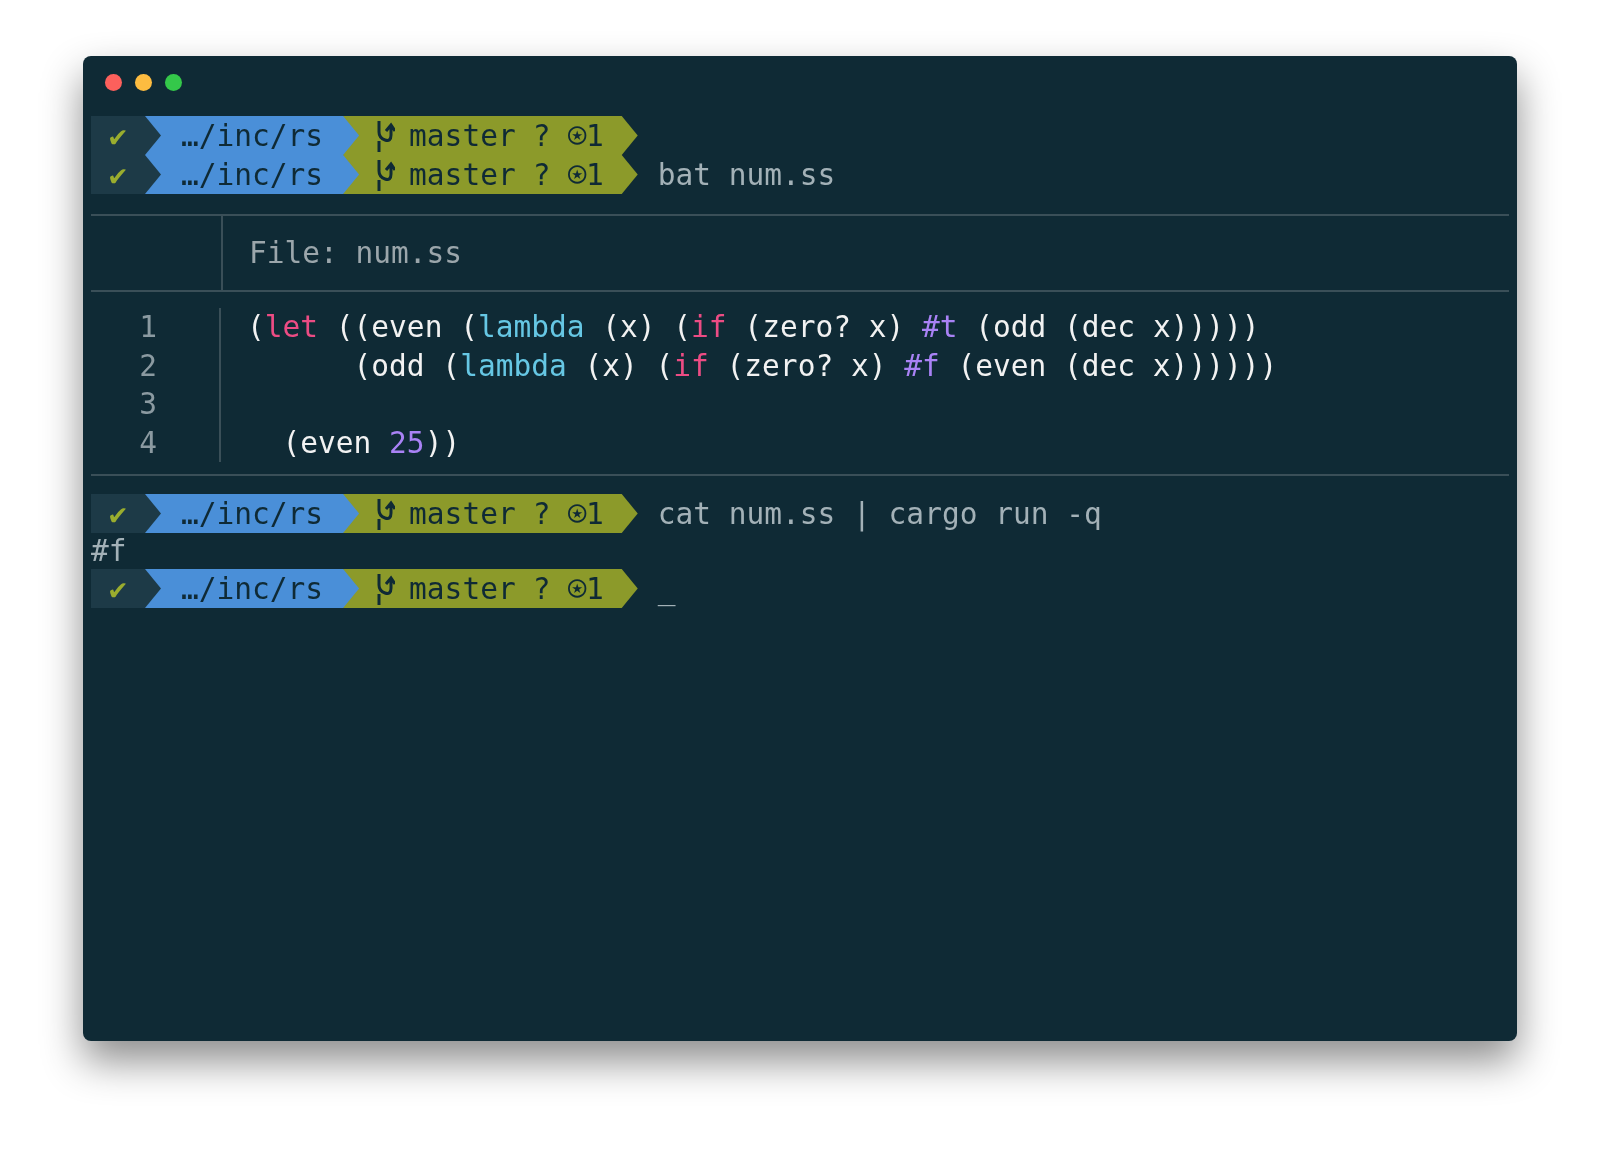  Describe the element at coordinates (815, 365) in the screenshot. I see `code-line: (odd (lambda (x) (if (zero? x) #f (even (dec x))))))` at that location.